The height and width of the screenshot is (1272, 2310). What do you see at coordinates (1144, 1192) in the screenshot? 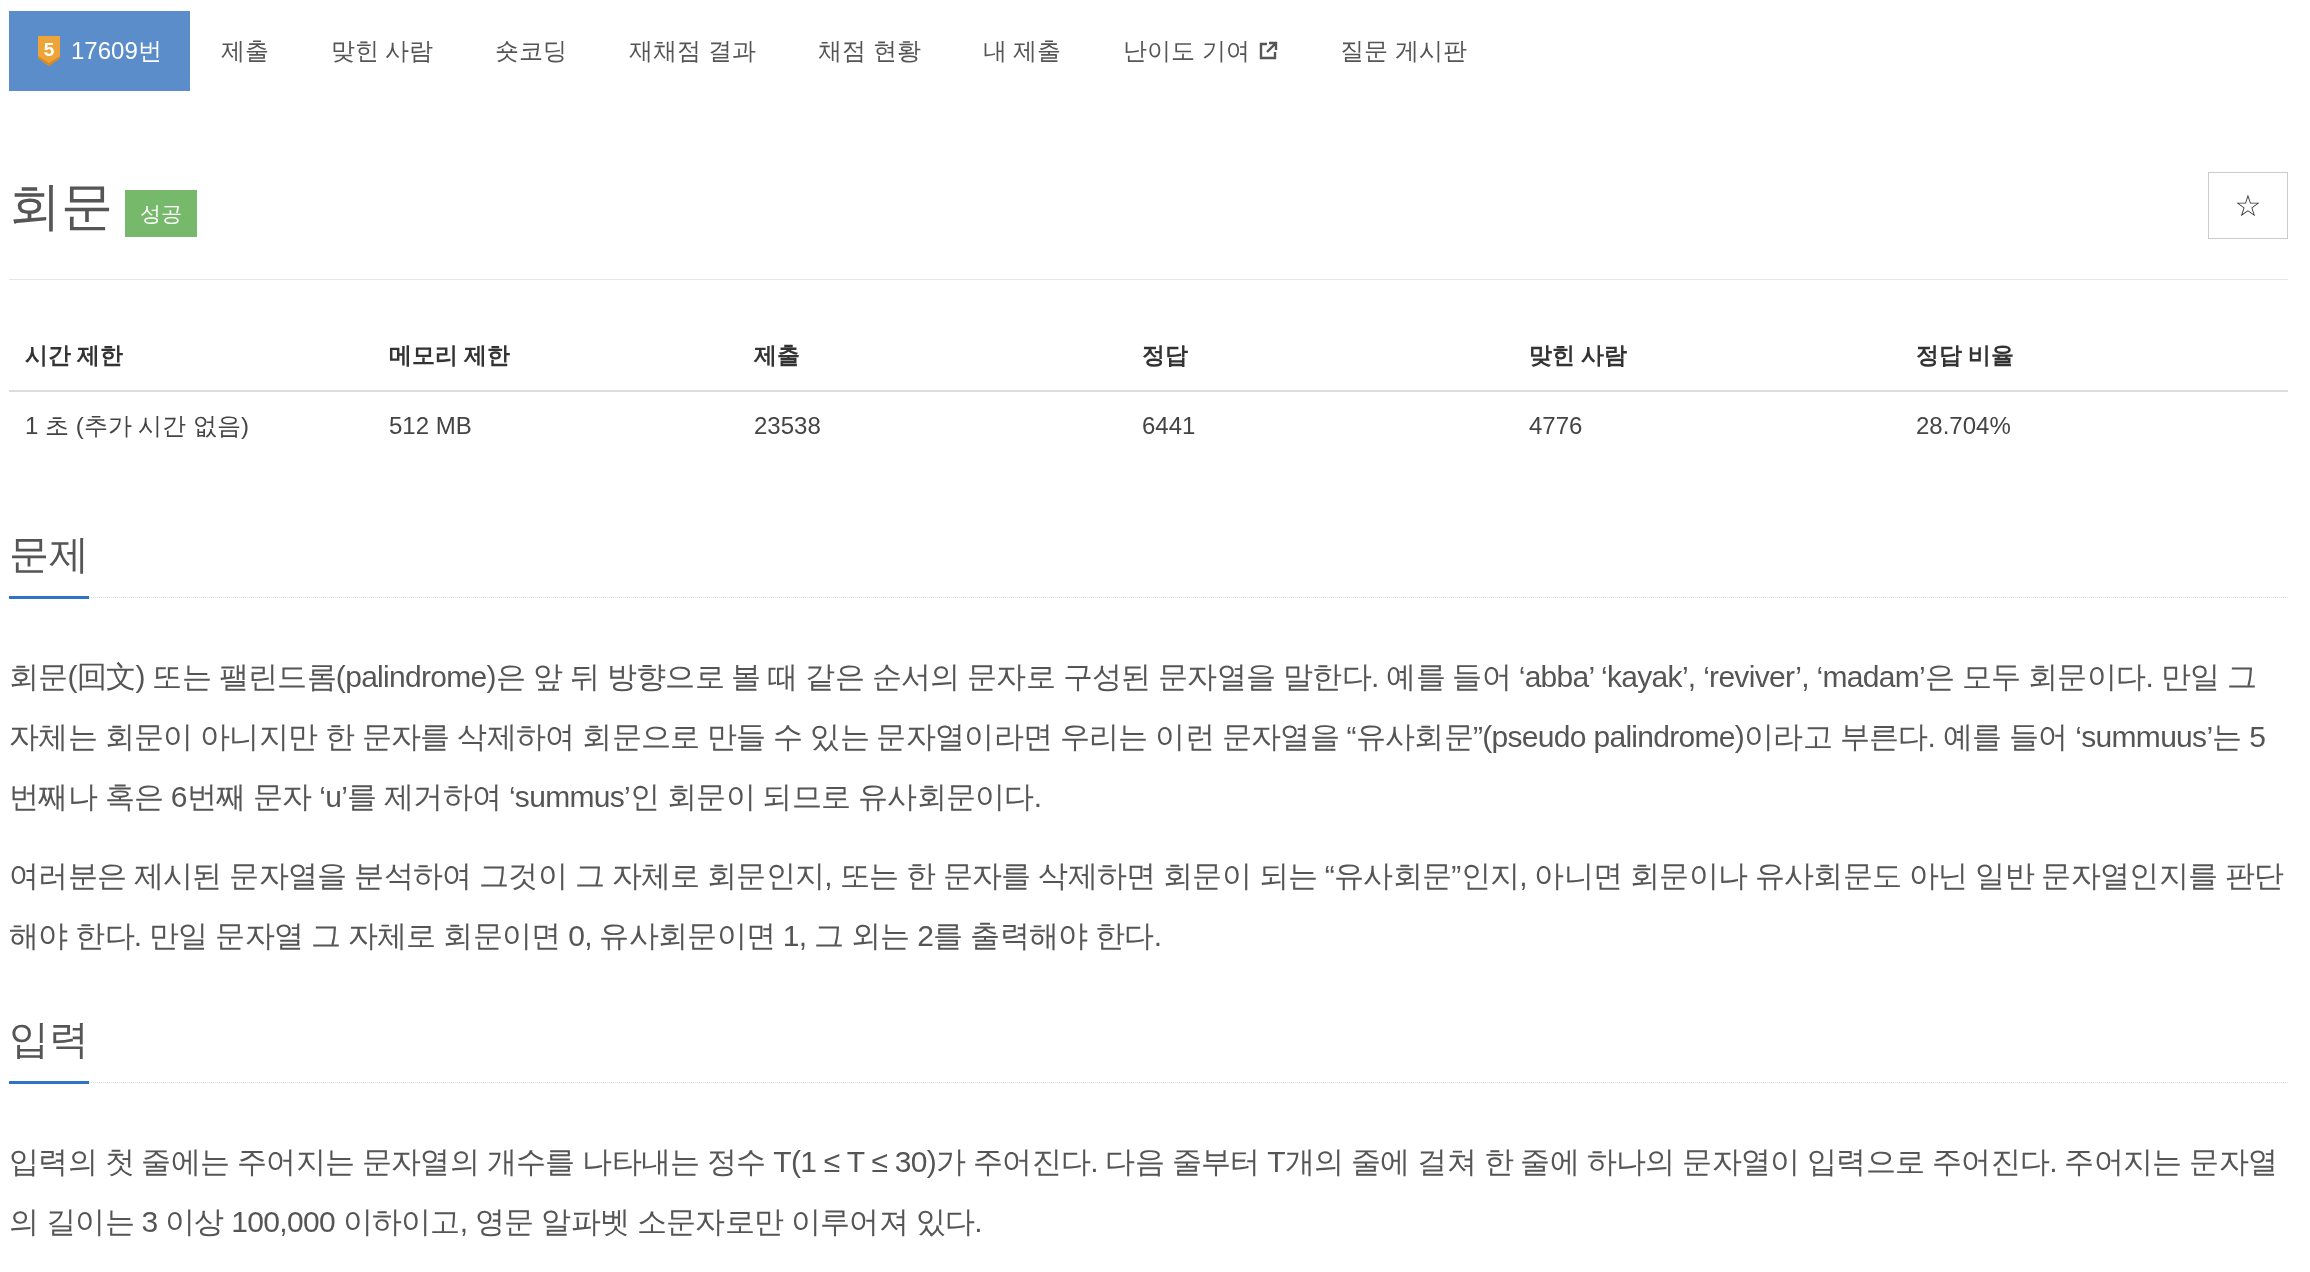
I see `paragraph: 입력의 첫 줄에는 주어지는 문자열의 개수를 나타내는 정수 T(1 ≤ T ≤ 30)가 주어진다. 다음 줄부터 T개의 줄에 걸쳐 한 줄에 하나의 문자열이 입력으로 주어진다. 주어지는 문자열의 길이는 3 이상 100,000 이하이고, 영문 알파벳 소문자로만 이루어져 있다.` at bounding box center [1144, 1192].